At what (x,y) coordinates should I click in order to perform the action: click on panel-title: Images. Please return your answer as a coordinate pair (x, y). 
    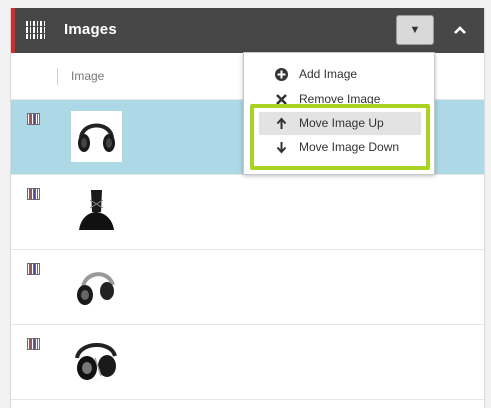
    Looking at the image, I should click on (90, 29).